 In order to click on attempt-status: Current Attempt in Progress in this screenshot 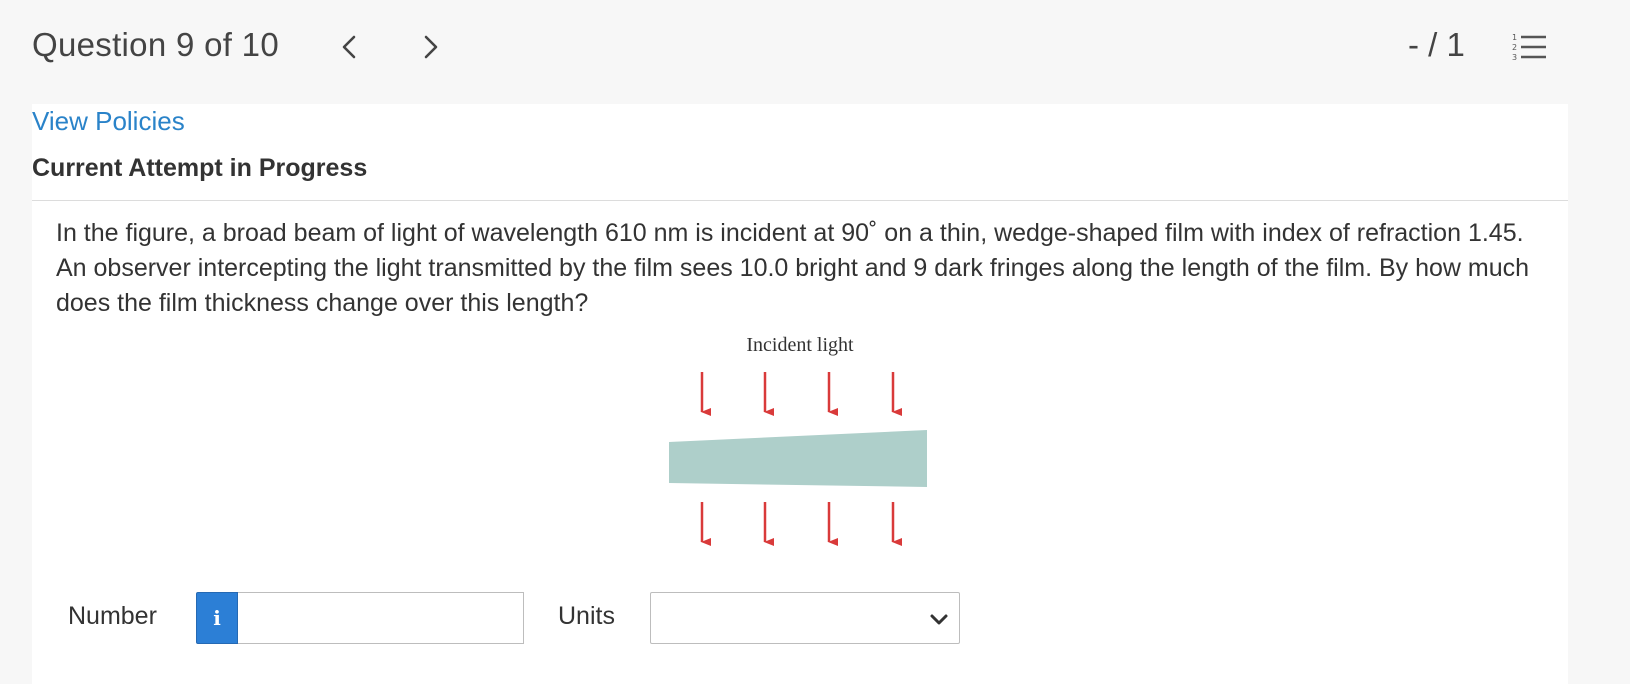, I will do `click(200, 168)`.